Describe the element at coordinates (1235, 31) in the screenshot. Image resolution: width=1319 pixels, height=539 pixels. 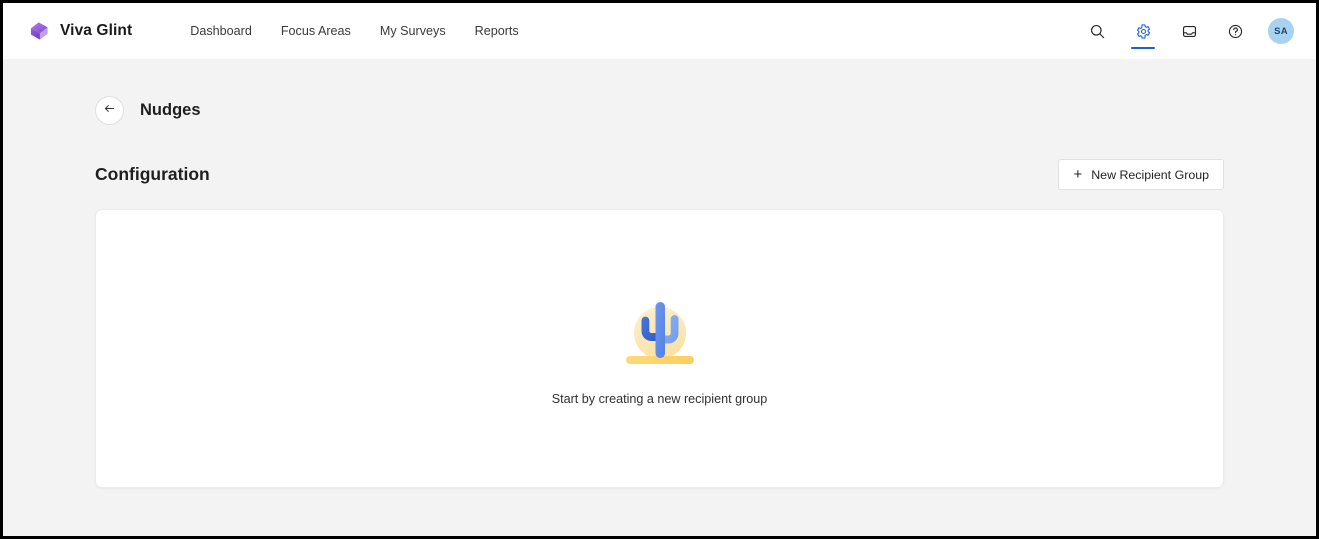
I see `help-icon` at that location.